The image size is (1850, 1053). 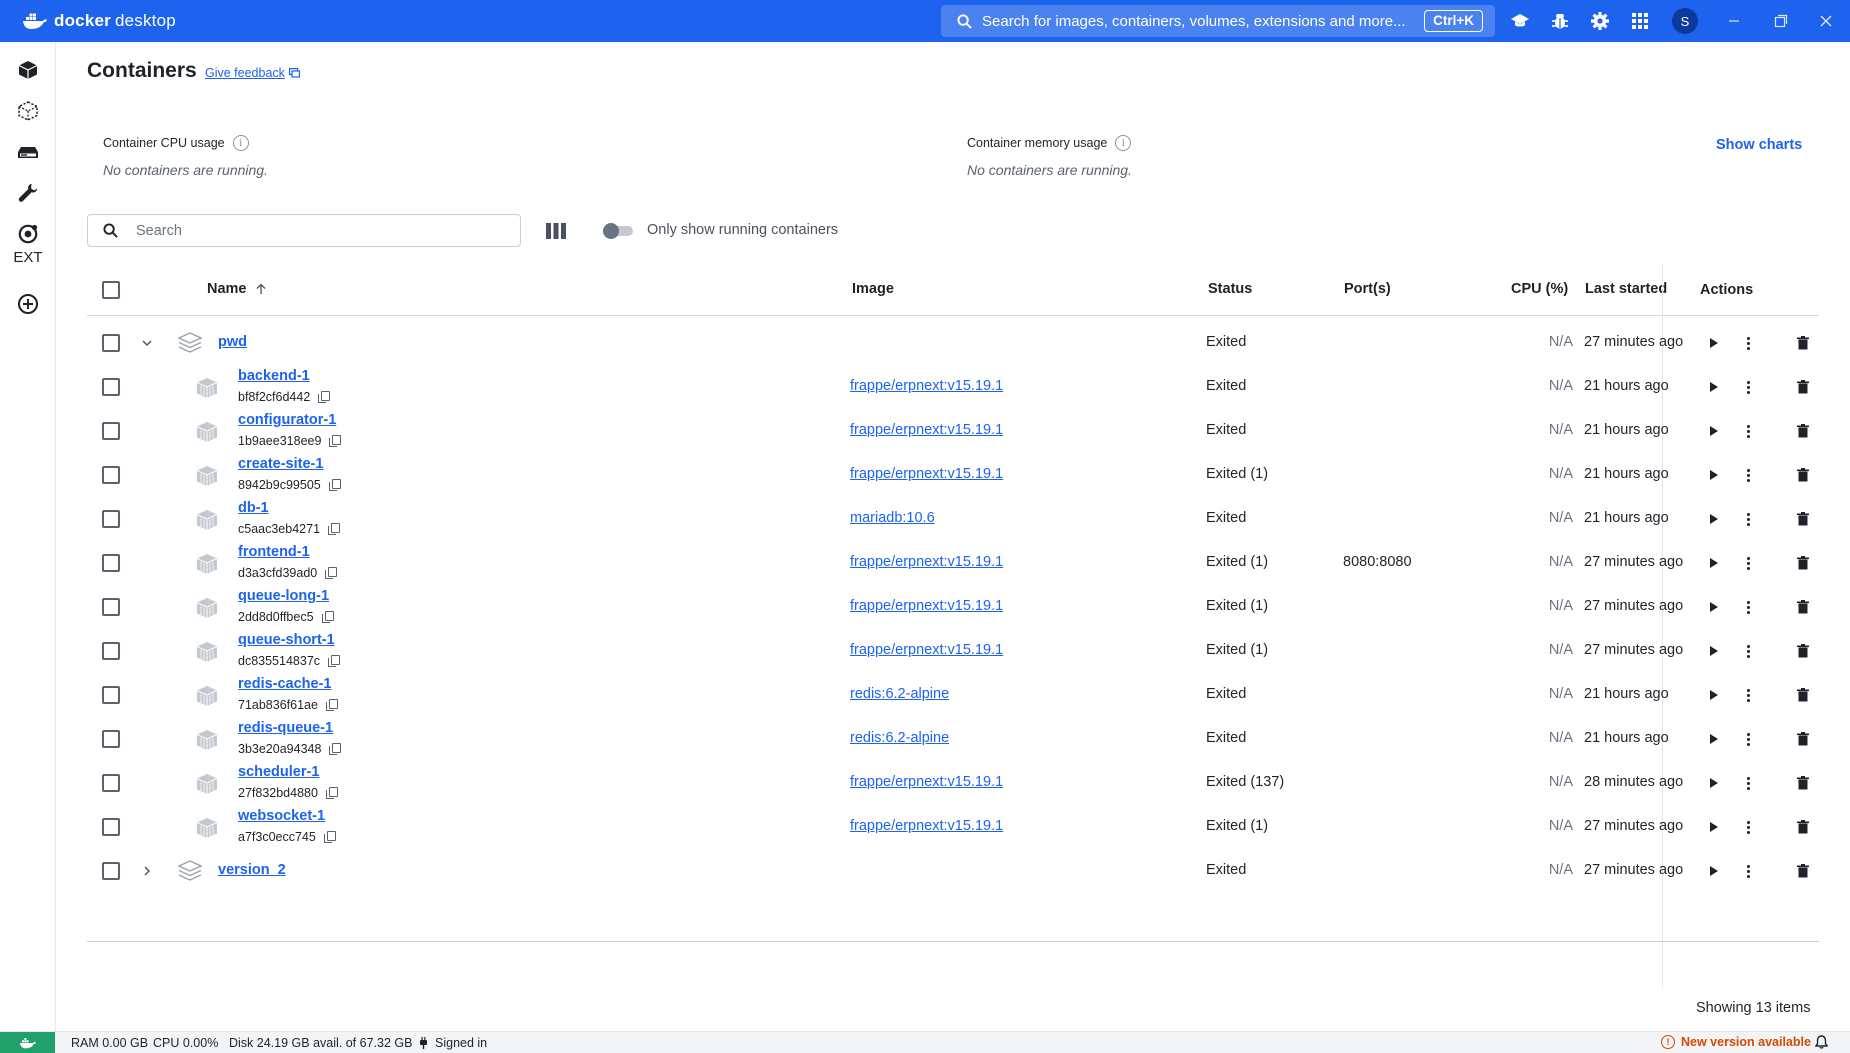 What do you see at coordinates (1539, 289) in the screenshot?
I see `column-cpu: CPU (%)` at bounding box center [1539, 289].